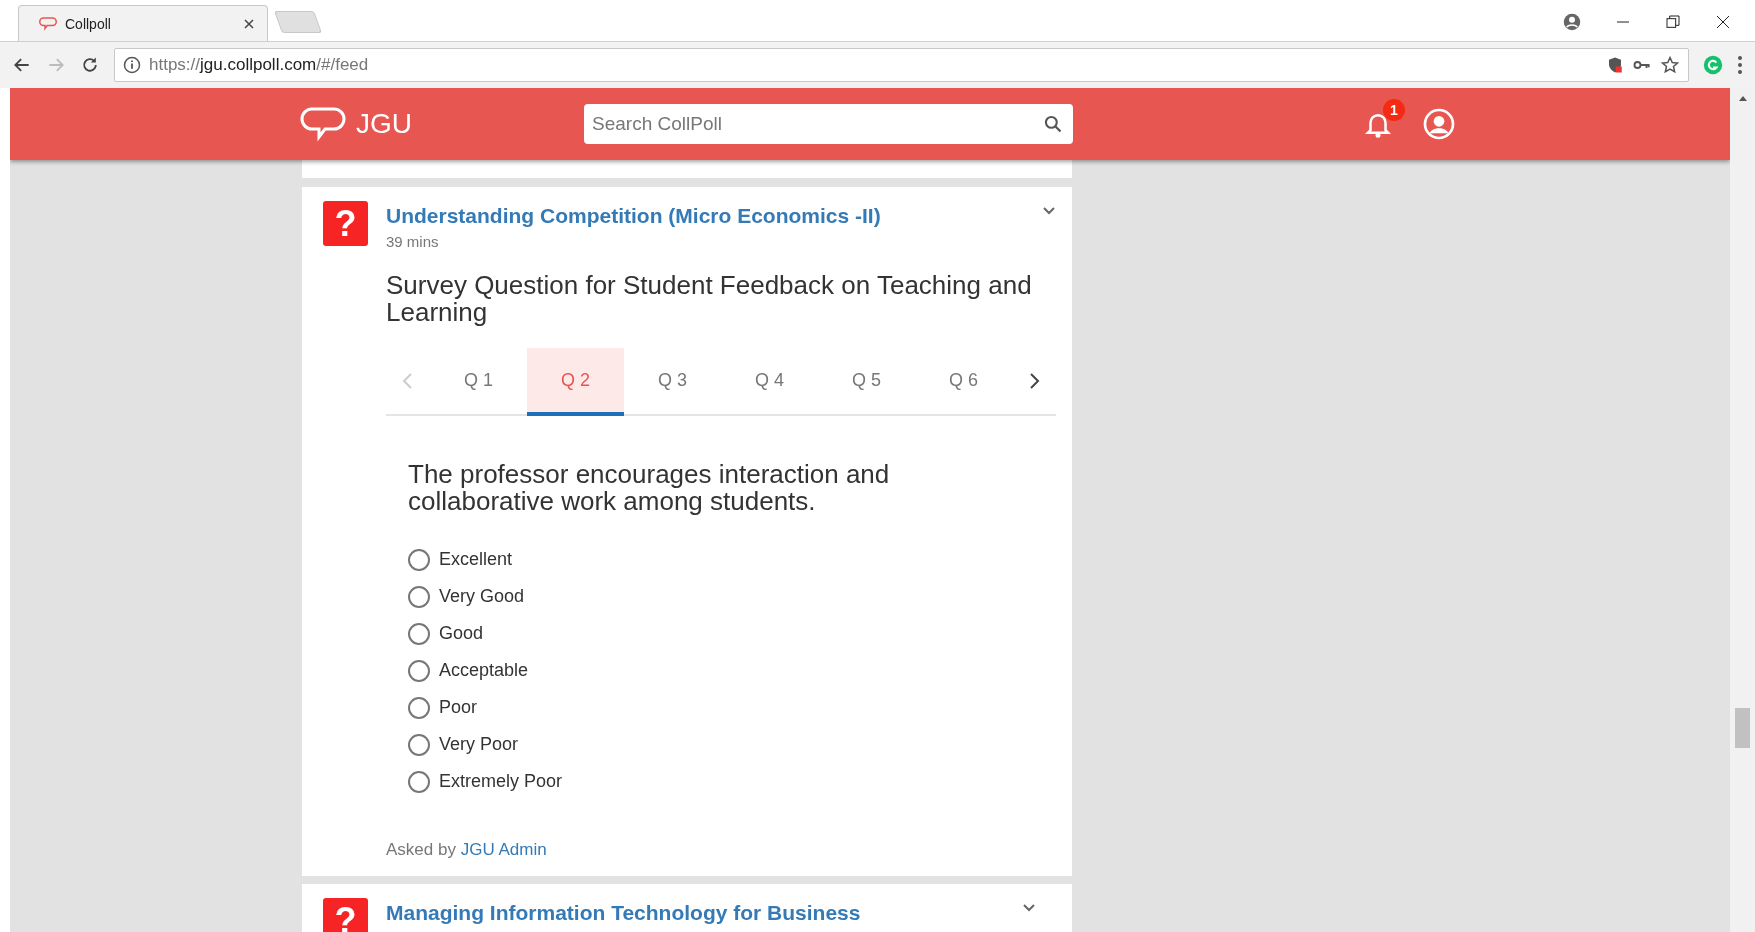 Image resolution: width=1755 pixels, height=932 pixels. I want to click on user-avatar-icon, so click(1439, 124).